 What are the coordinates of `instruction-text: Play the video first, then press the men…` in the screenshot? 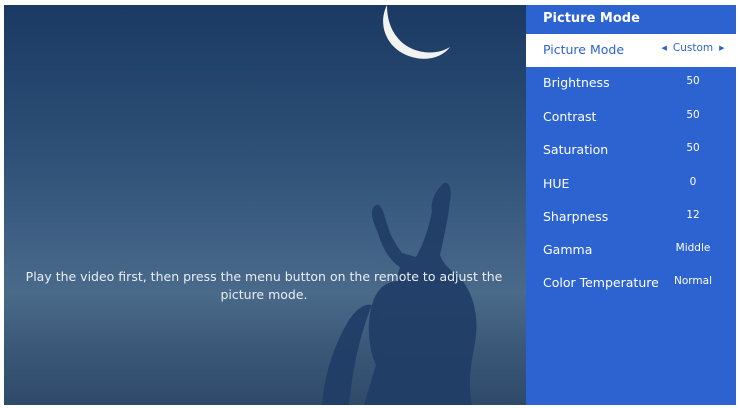 It's located at (264, 285).